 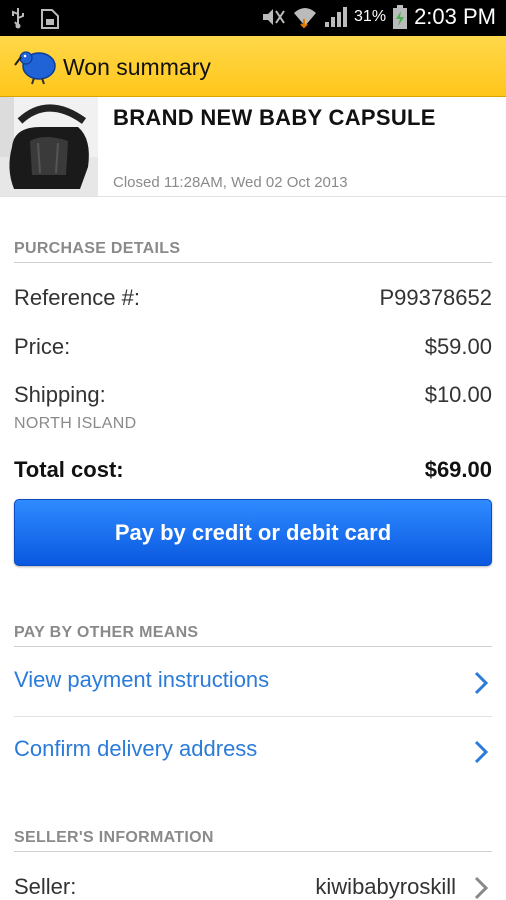 I want to click on confirm-delivery-address-row: Confirm delivery address, so click(x=253, y=752).